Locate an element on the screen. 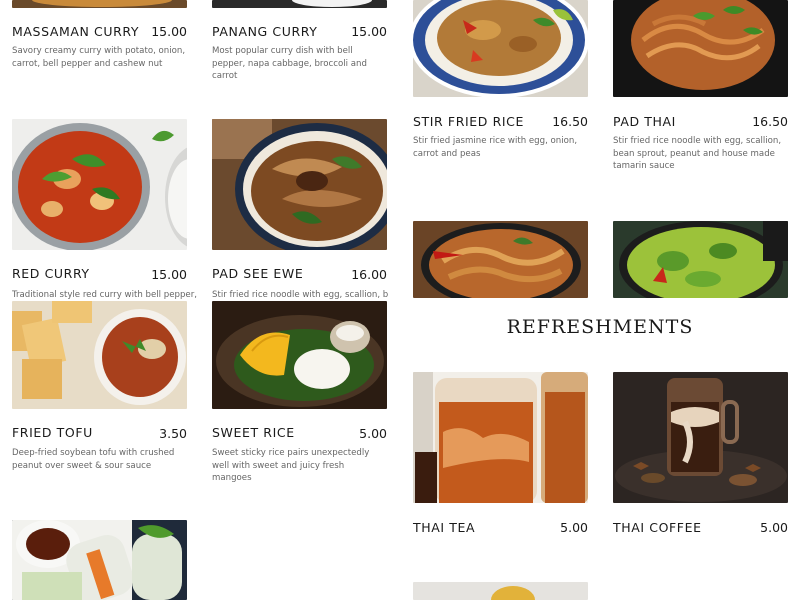 The width and height of the screenshot is (800, 600). red-curry-price: 15.00 is located at coordinates (169, 274).